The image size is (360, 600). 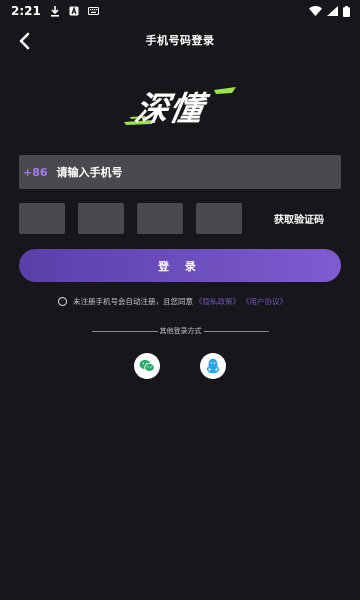 I want to click on divider-line-left, so click(x=125, y=331).